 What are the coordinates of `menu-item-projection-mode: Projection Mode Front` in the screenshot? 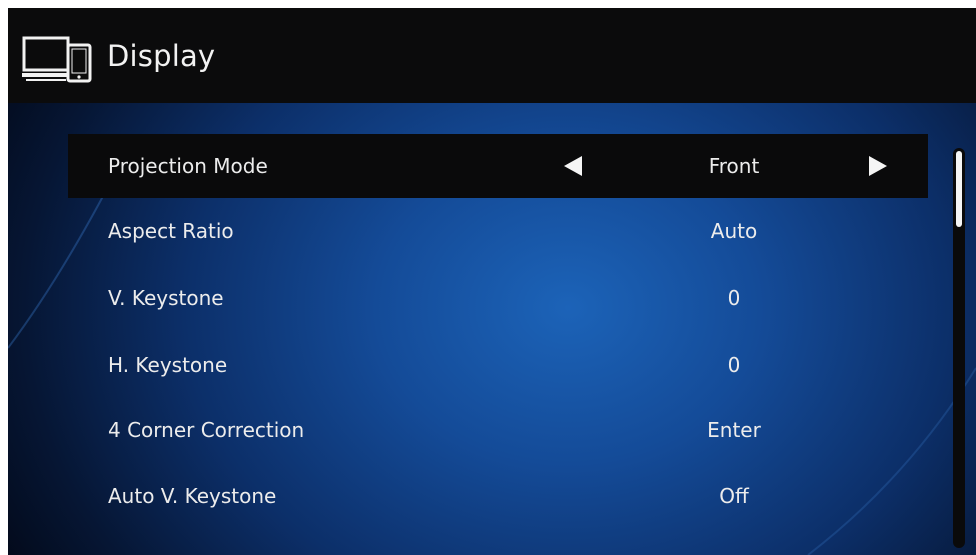 It's located at (498, 166).